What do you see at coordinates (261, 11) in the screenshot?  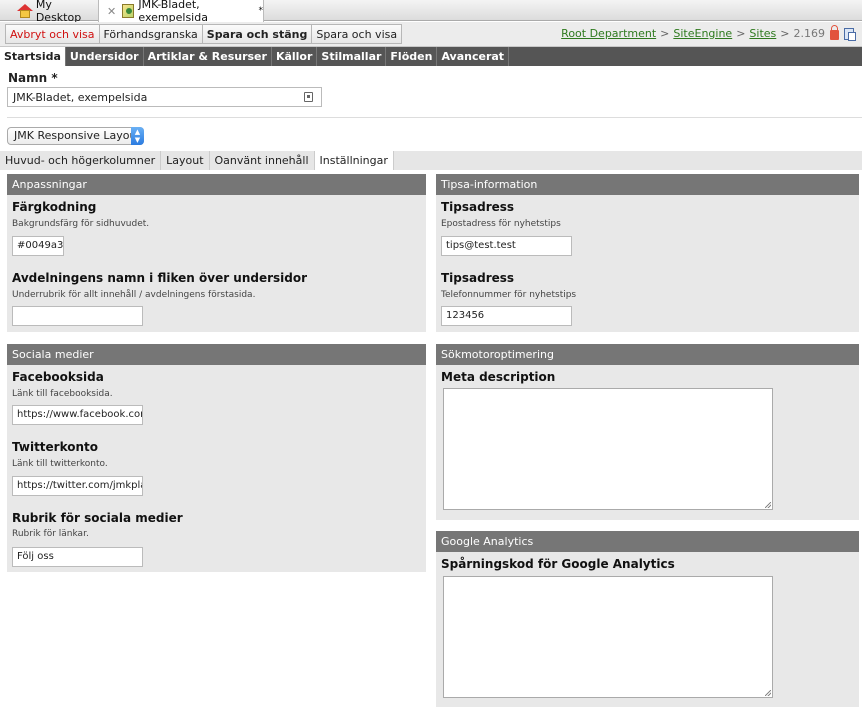 I see `modified-marker: *` at bounding box center [261, 11].